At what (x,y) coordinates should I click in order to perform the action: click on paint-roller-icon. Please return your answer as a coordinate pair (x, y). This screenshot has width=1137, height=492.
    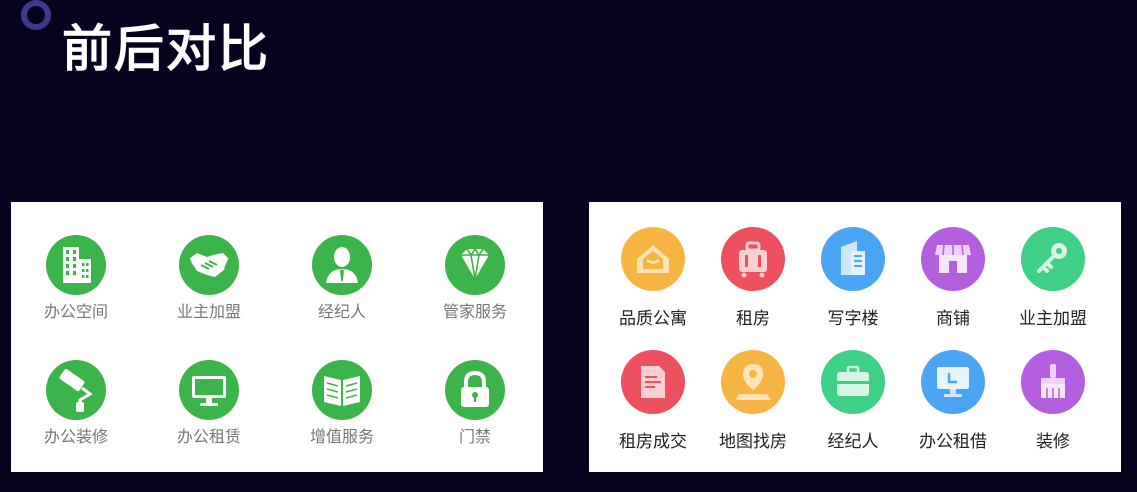
    Looking at the image, I should click on (76, 390).